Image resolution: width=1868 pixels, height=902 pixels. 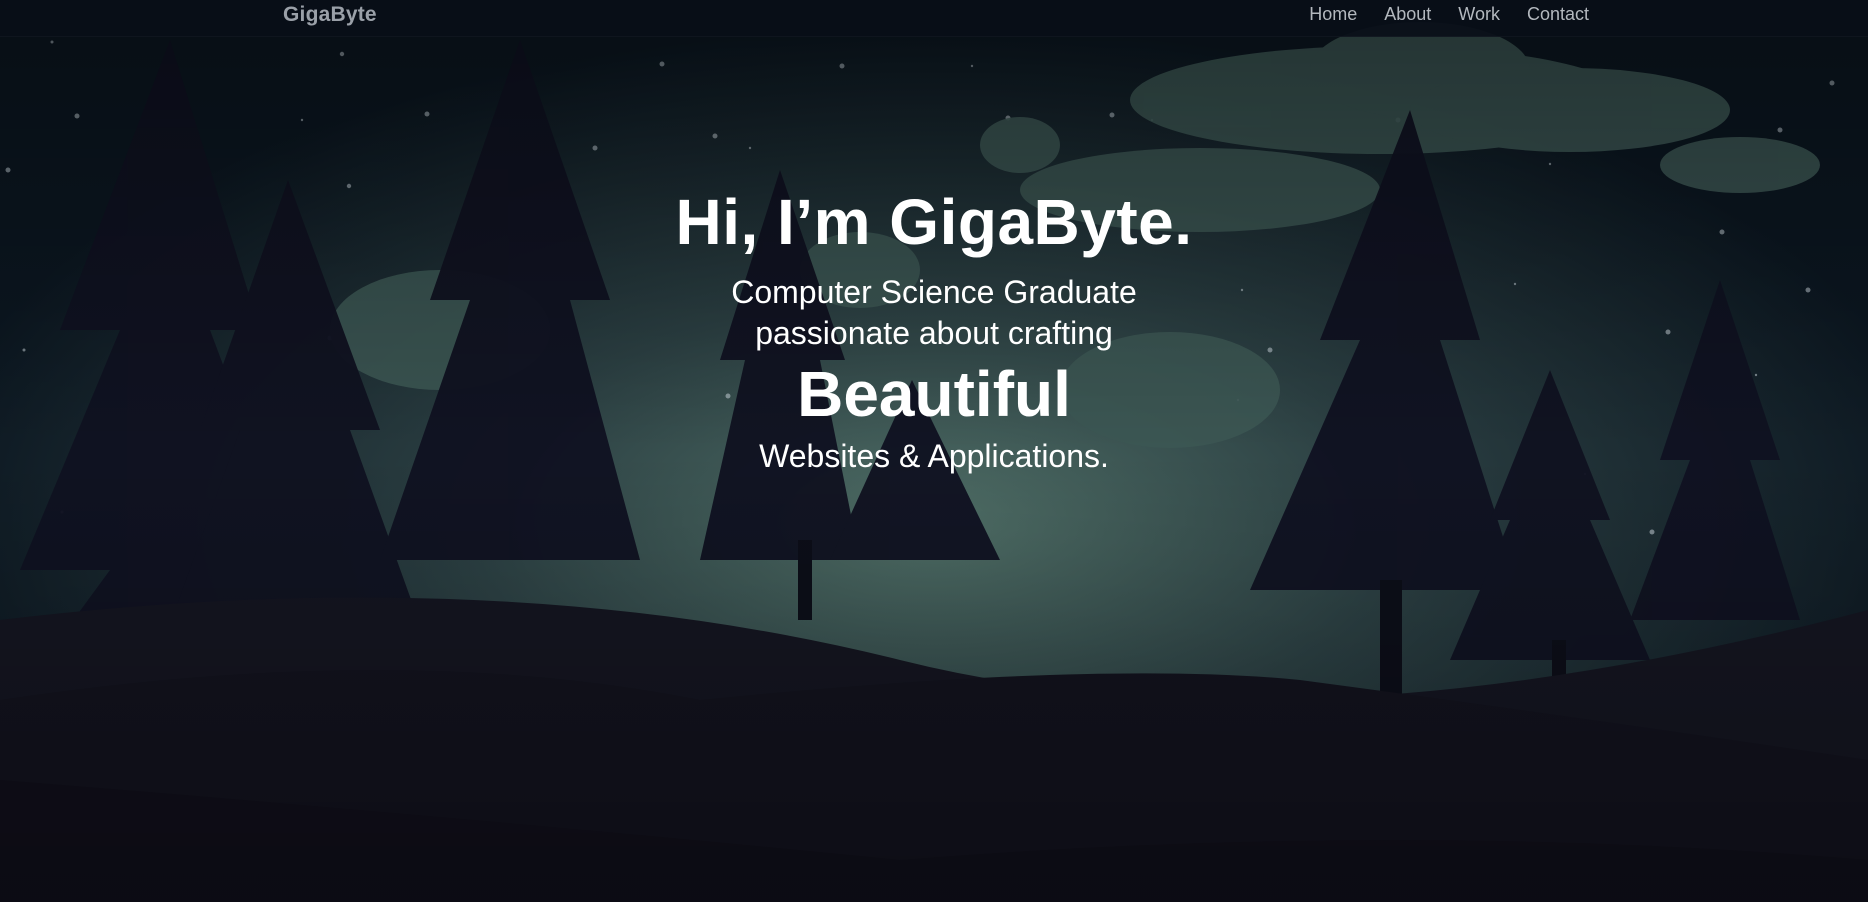 I want to click on nav-work-link: Work, so click(x=1479, y=14).